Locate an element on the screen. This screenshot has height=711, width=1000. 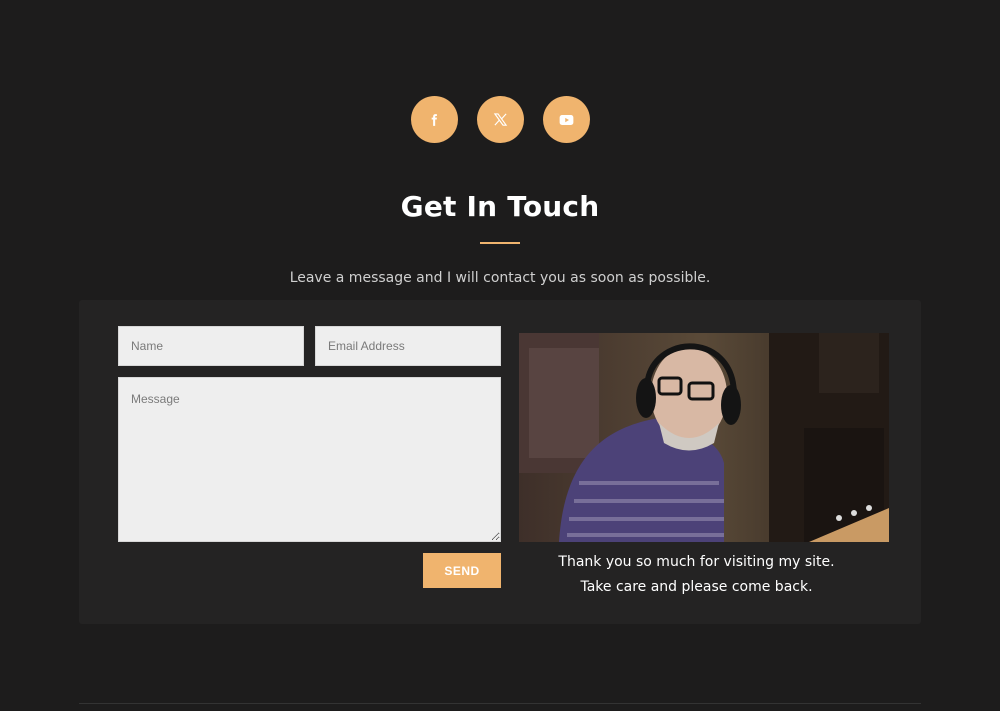
youtube-link is located at coordinates (566, 119).